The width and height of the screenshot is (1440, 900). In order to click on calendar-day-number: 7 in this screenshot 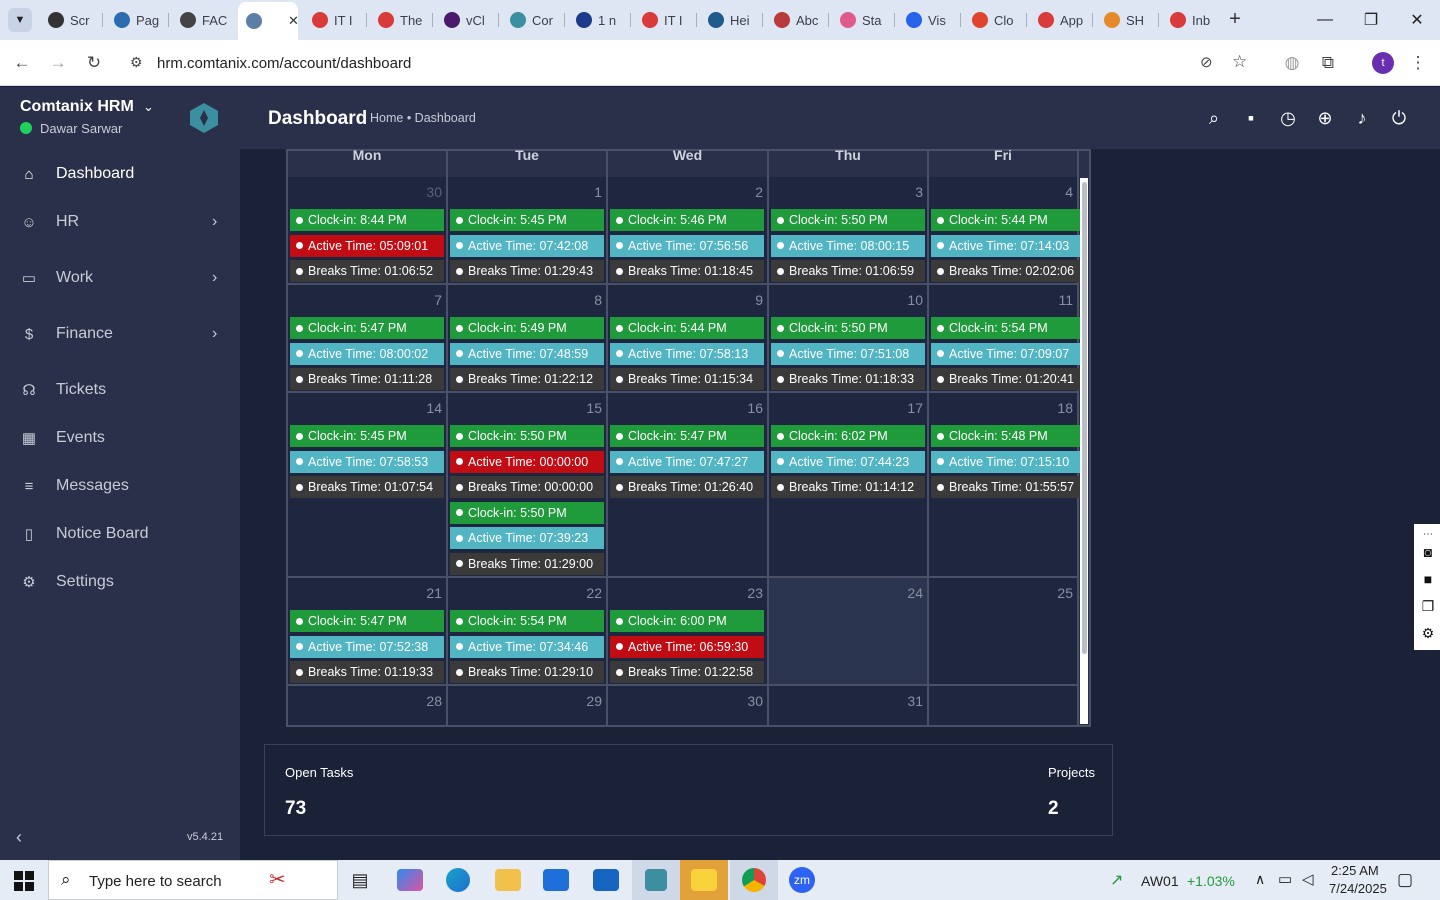, I will do `click(438, 300)`.